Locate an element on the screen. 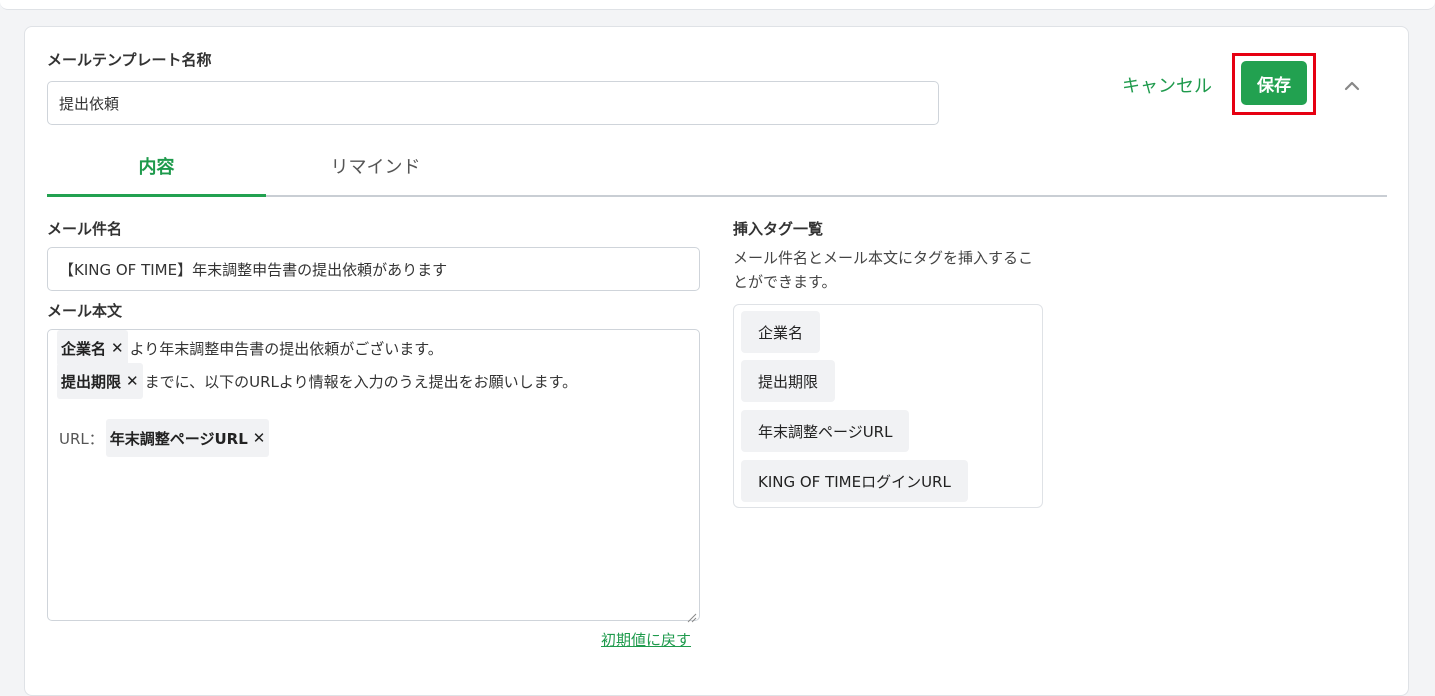  cancel-button: キャンセル is located at coordinates (1167, 85).